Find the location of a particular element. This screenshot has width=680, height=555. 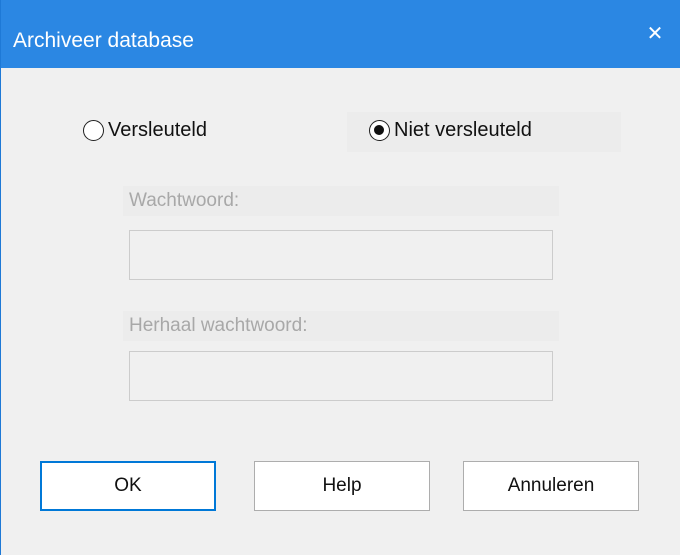

title-bar: Archiveer database ✕ is located at coordinates (340, 34).